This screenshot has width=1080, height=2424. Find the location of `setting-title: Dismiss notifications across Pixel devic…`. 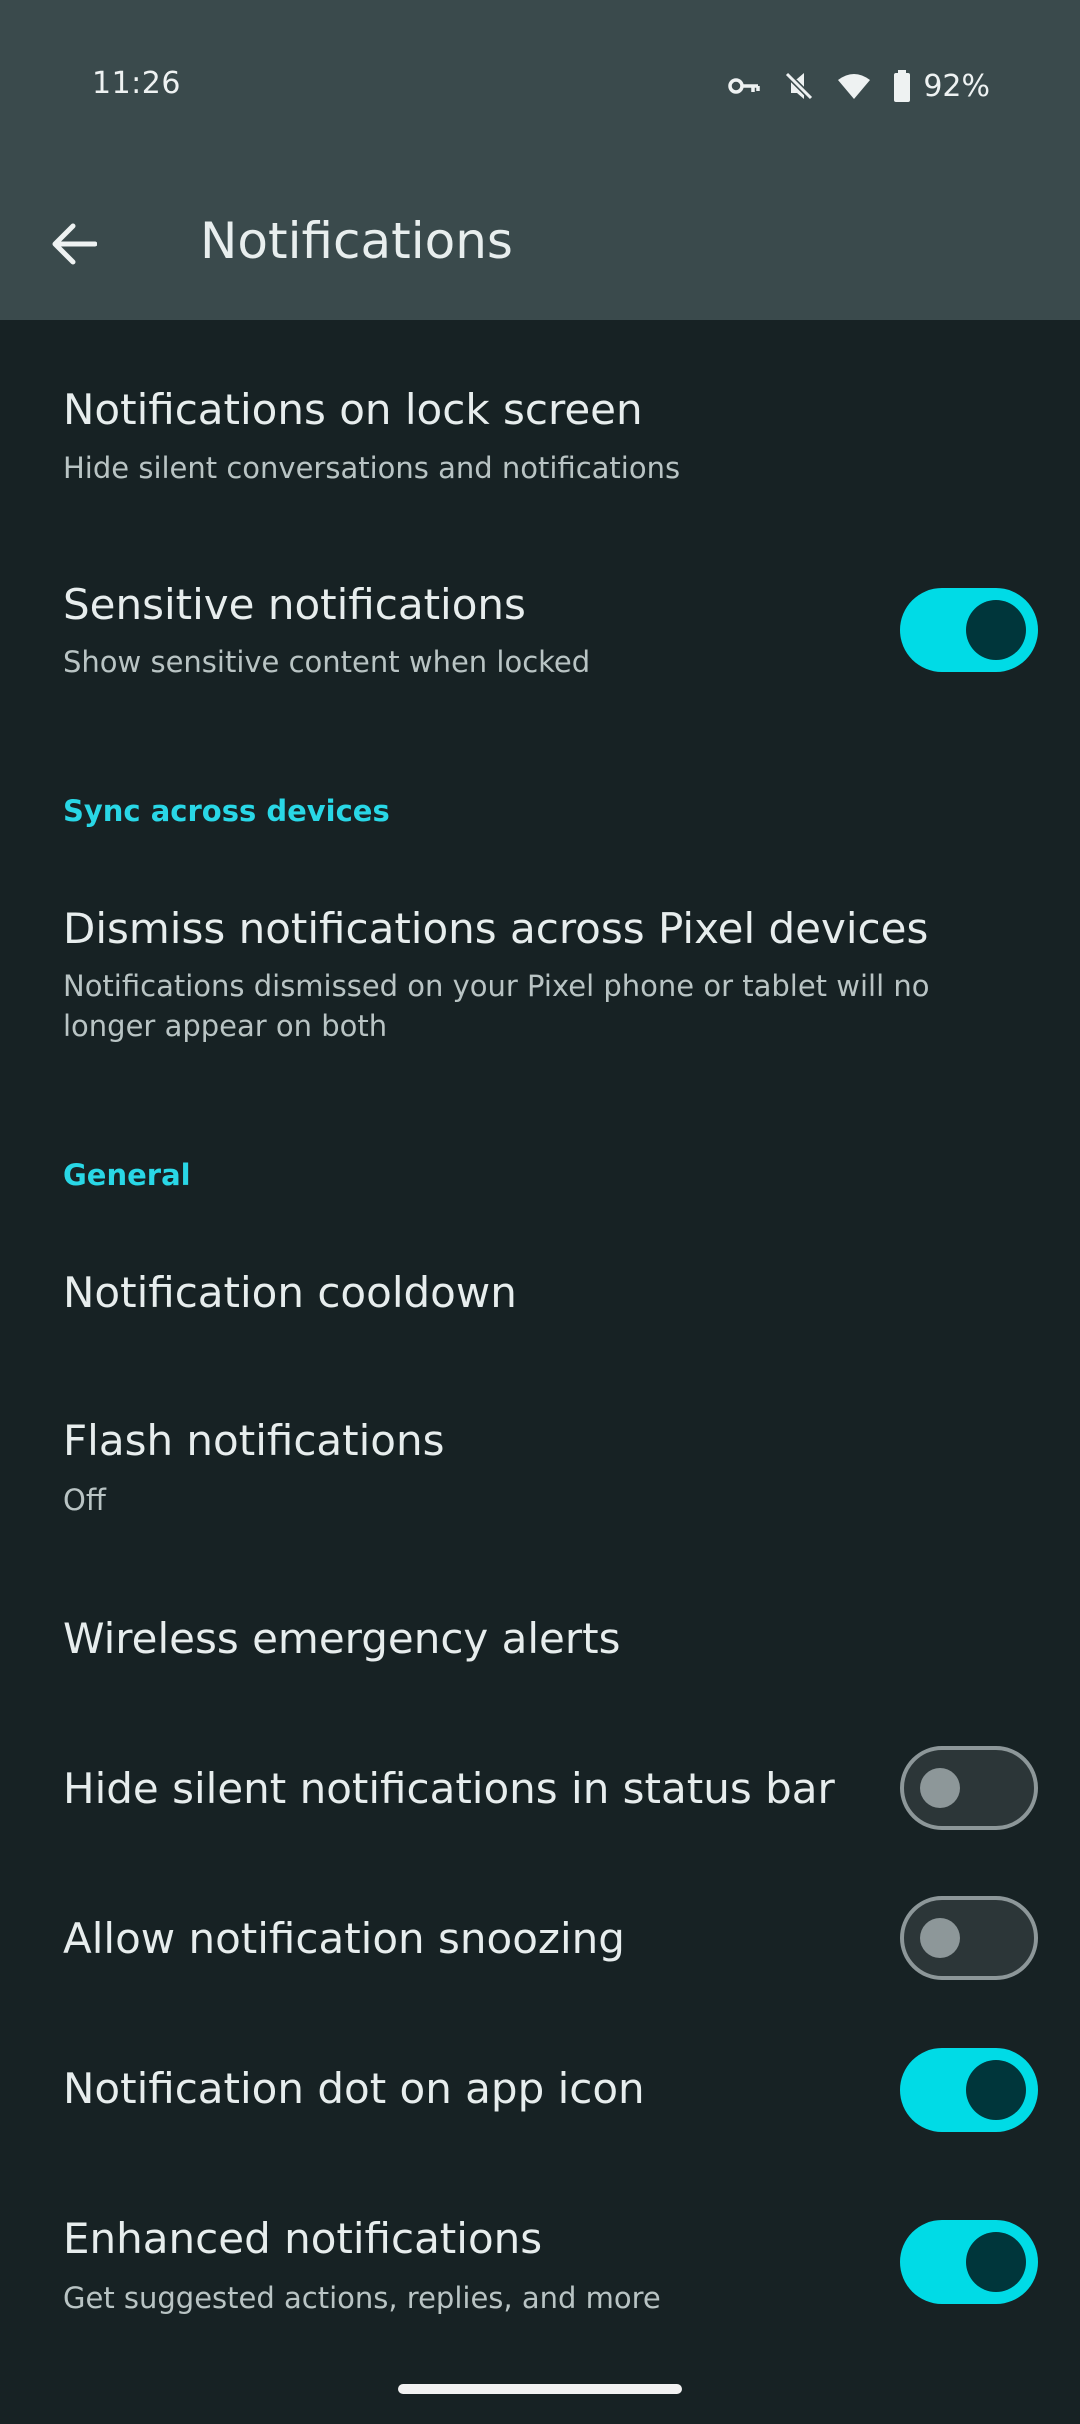

setting-title: Dismiss notifications across Pixel devic… is located at coordinates (496, 928).